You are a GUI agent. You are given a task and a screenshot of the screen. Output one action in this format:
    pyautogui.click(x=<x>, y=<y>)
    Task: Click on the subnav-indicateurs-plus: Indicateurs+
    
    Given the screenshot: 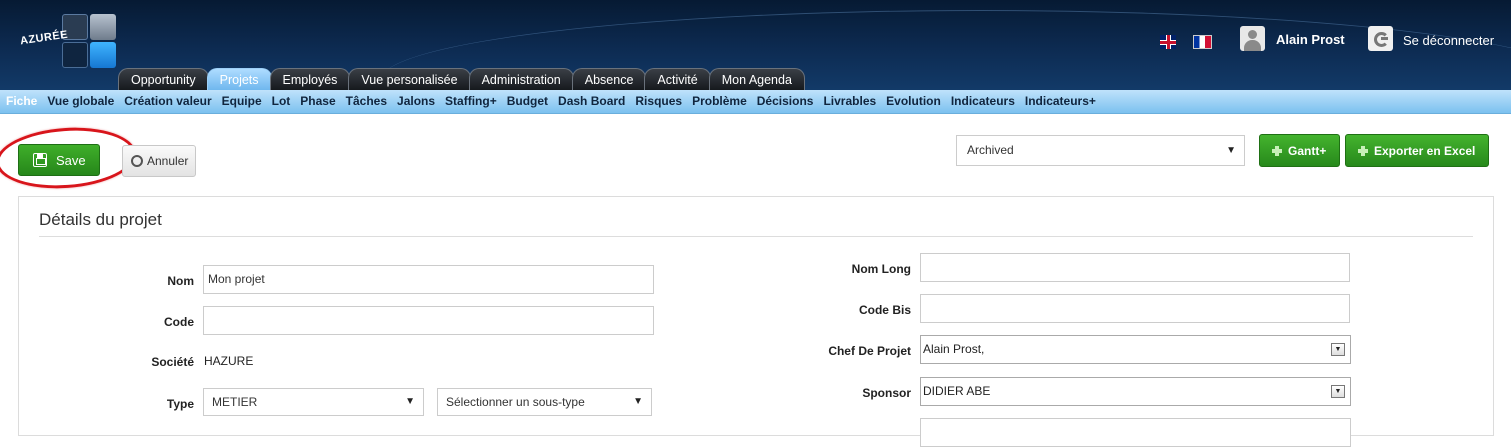 What is the action you would take?
    pyautogui.click(x=1060, y=101)
    